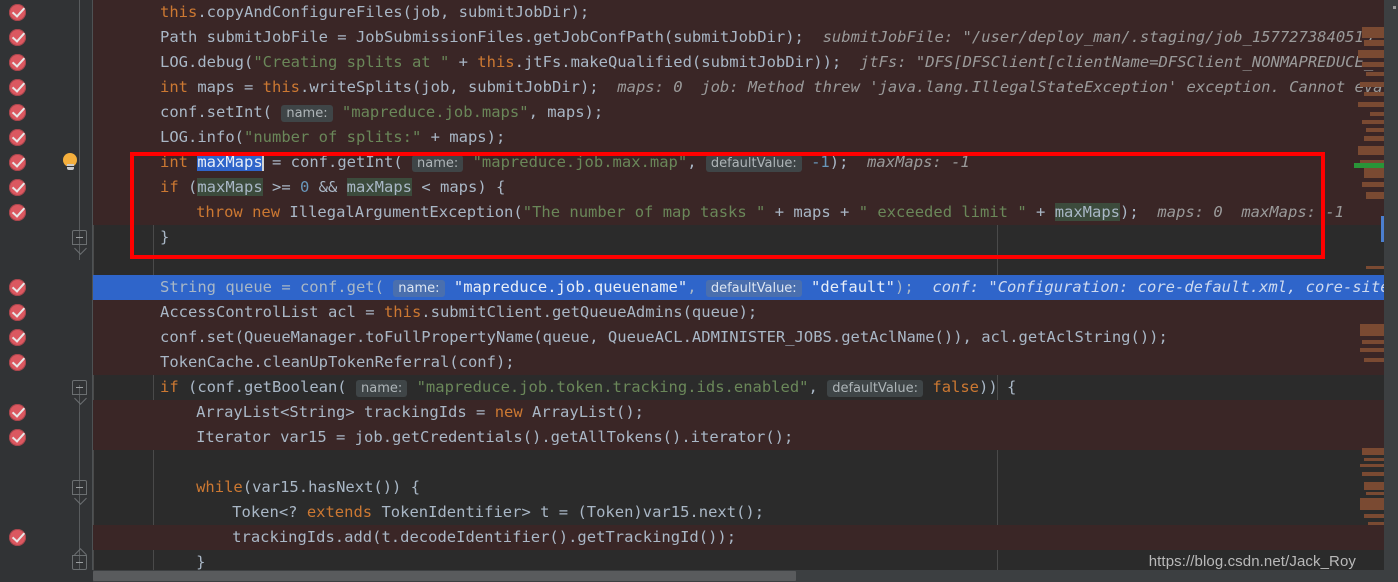 The height and width of the screenshot is (582, 1398). I want to click on code-line: TokenCache.cleanUpTokenReferral(conf);, so click(745, 362).